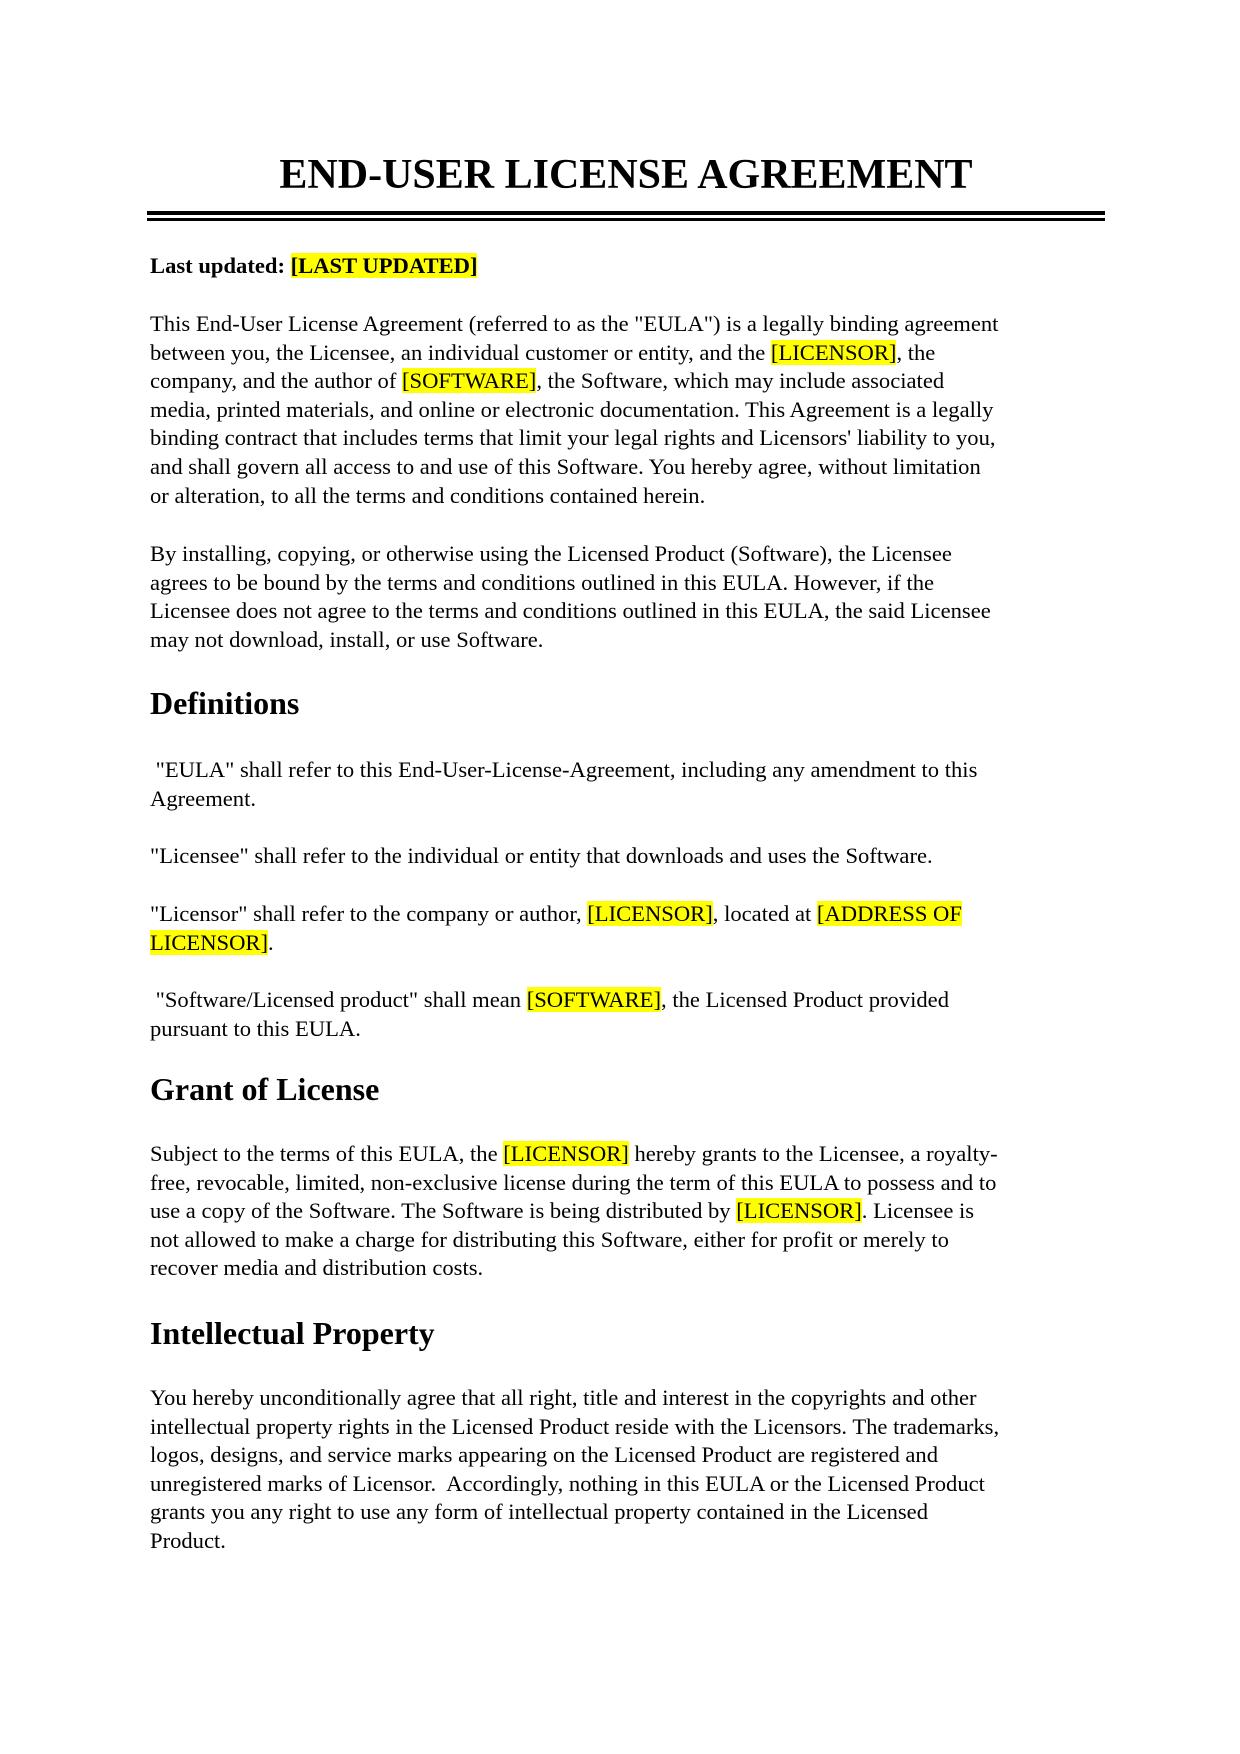  What do you see at coordinates (626, 219) in the screenshot?
I see `title-rule-thin` at bounding box center [626, 219].